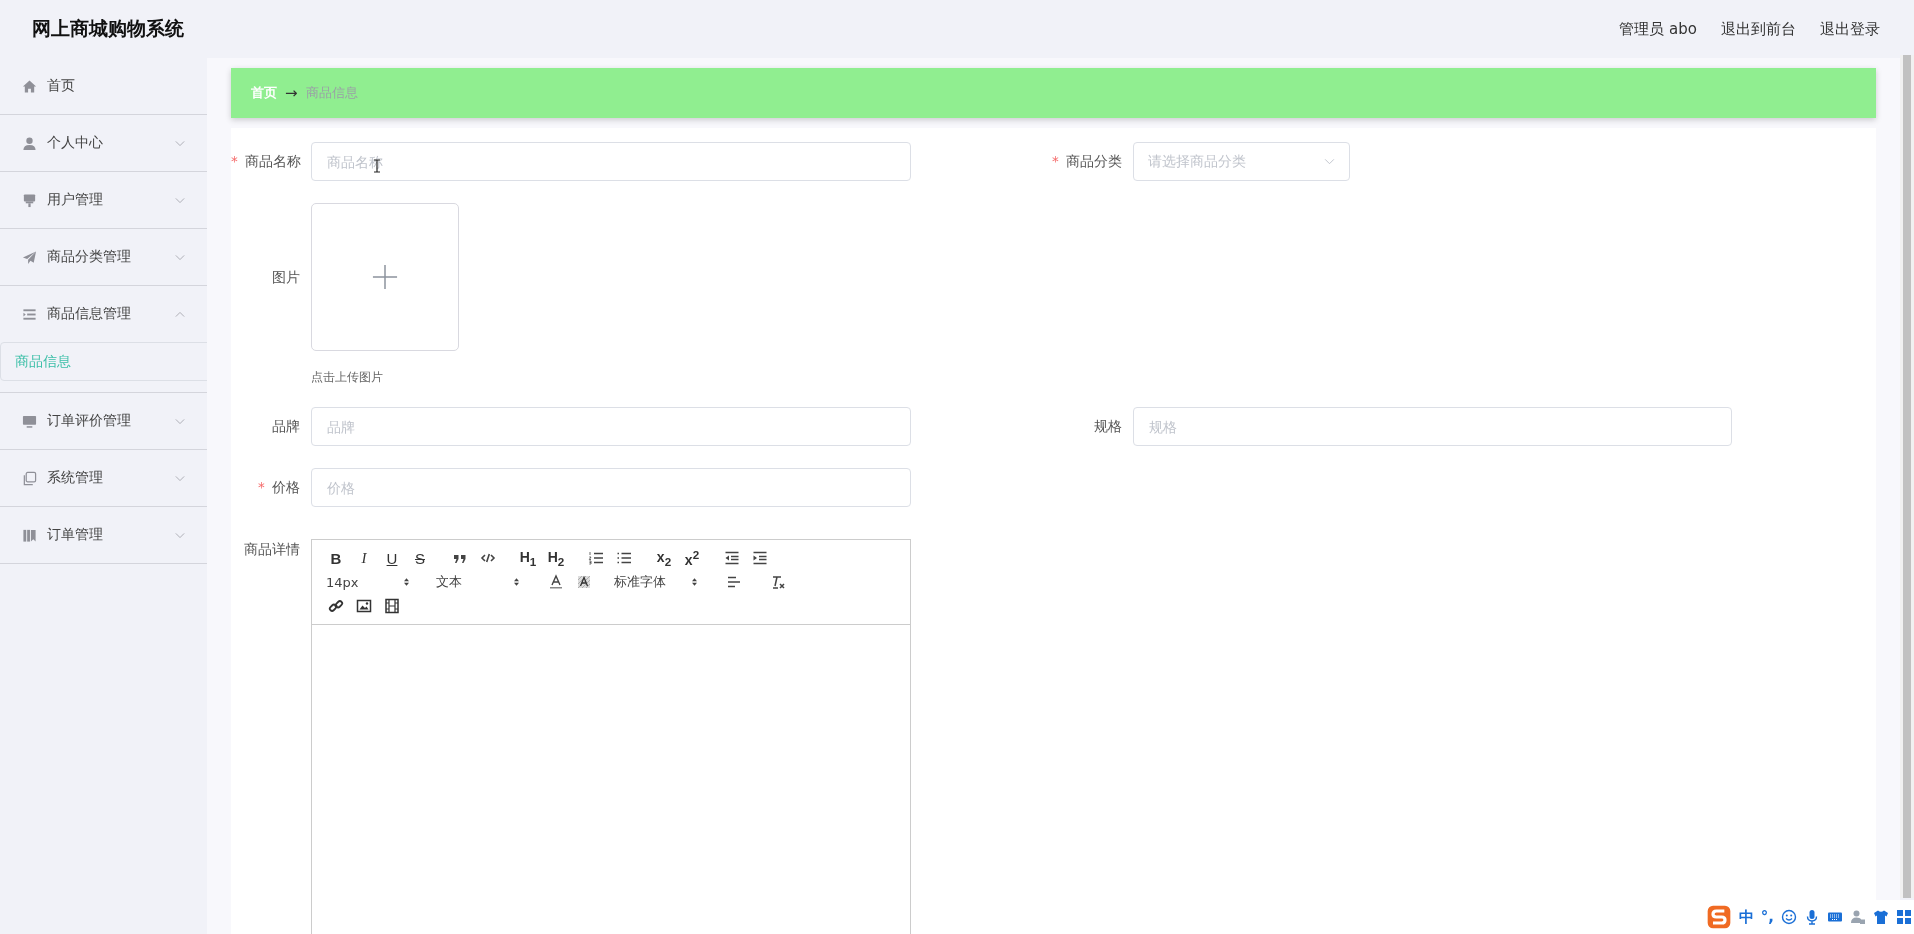 The width and height of the screenshot is (1914, 934). Describe the element at coordinates (1904, 917) in the screenshot. I see `grid-icon` at that location.